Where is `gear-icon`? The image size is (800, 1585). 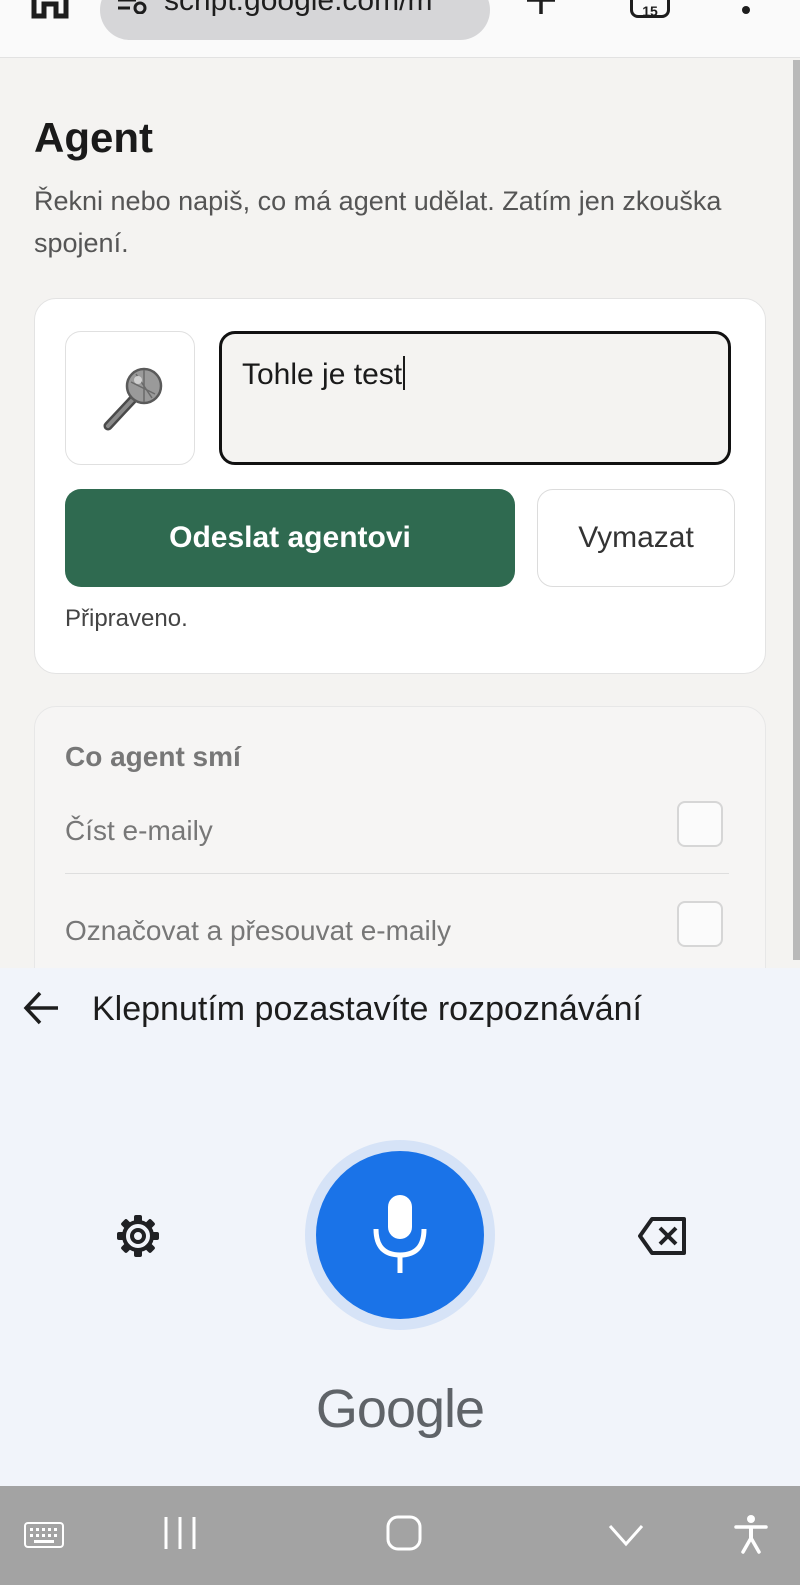 gear-icon is located at coordinates (138, 1236).